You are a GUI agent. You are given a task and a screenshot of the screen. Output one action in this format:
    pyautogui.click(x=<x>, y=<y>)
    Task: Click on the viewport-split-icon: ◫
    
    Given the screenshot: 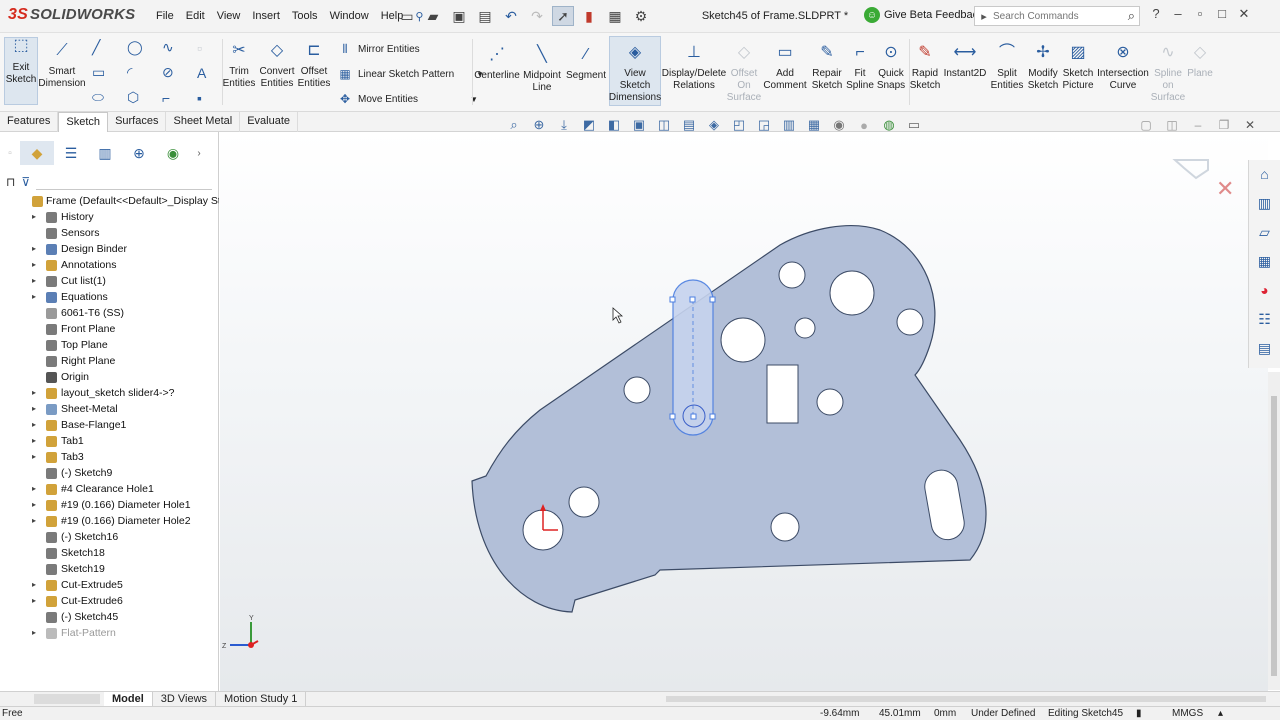 What is the action you would take?
    pyautogui.click(x=1172, y=125)
    